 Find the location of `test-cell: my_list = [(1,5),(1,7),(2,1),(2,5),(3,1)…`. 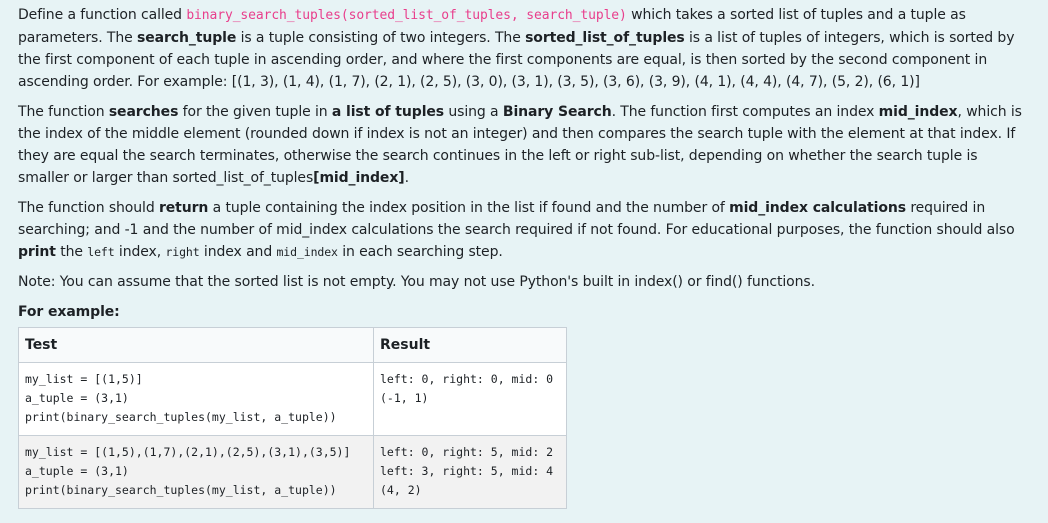

test-cell: my_list = [(1,5),(1,7),(2,1),(2,5),(3,1)… is located at coordinates (196, 472).